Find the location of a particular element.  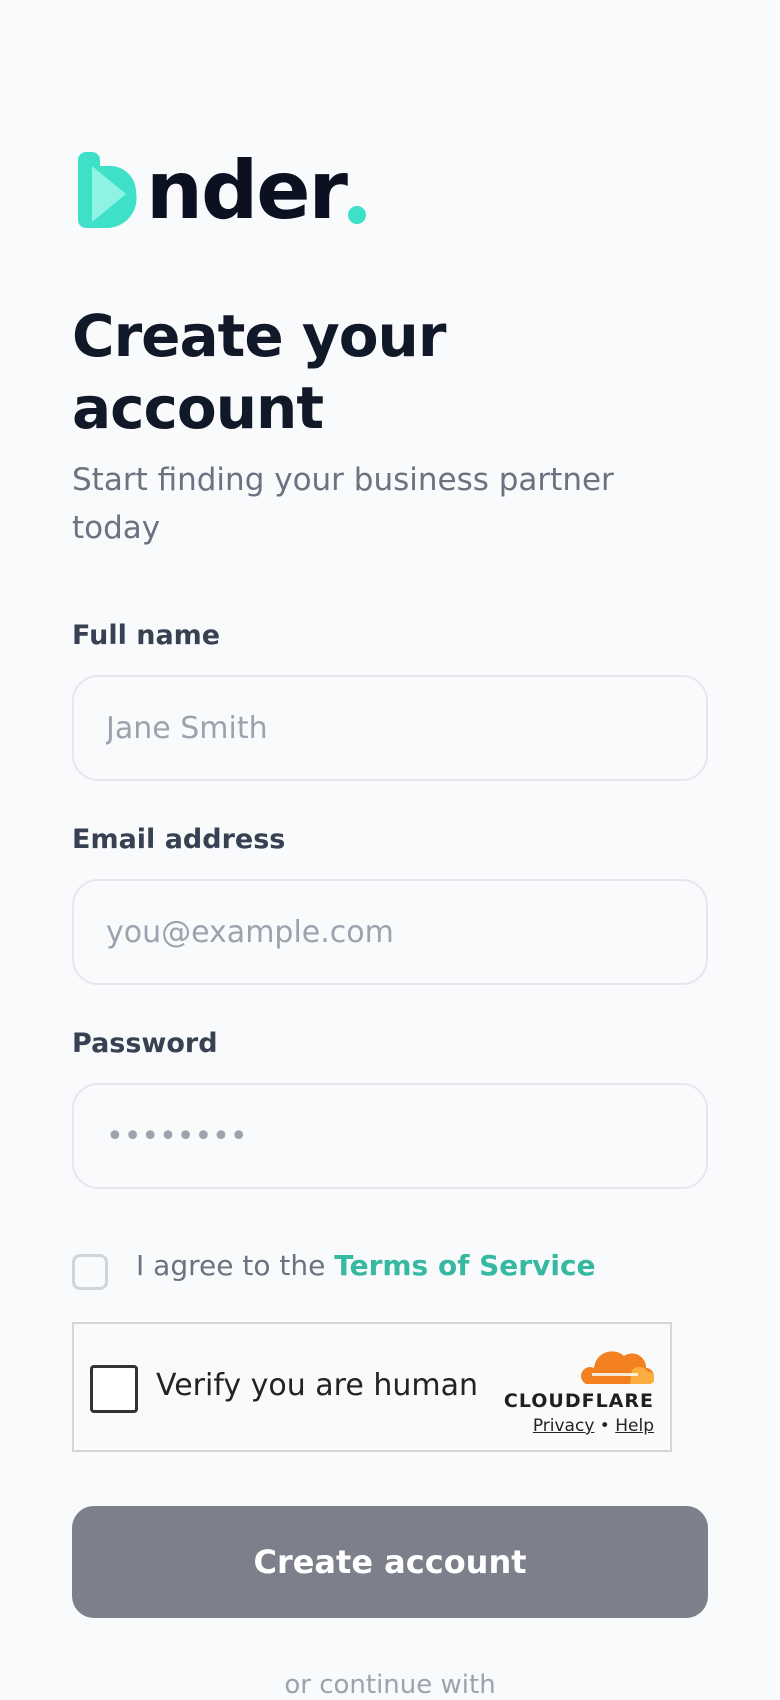

logo-play-icon is located at coordinates (107, 190).